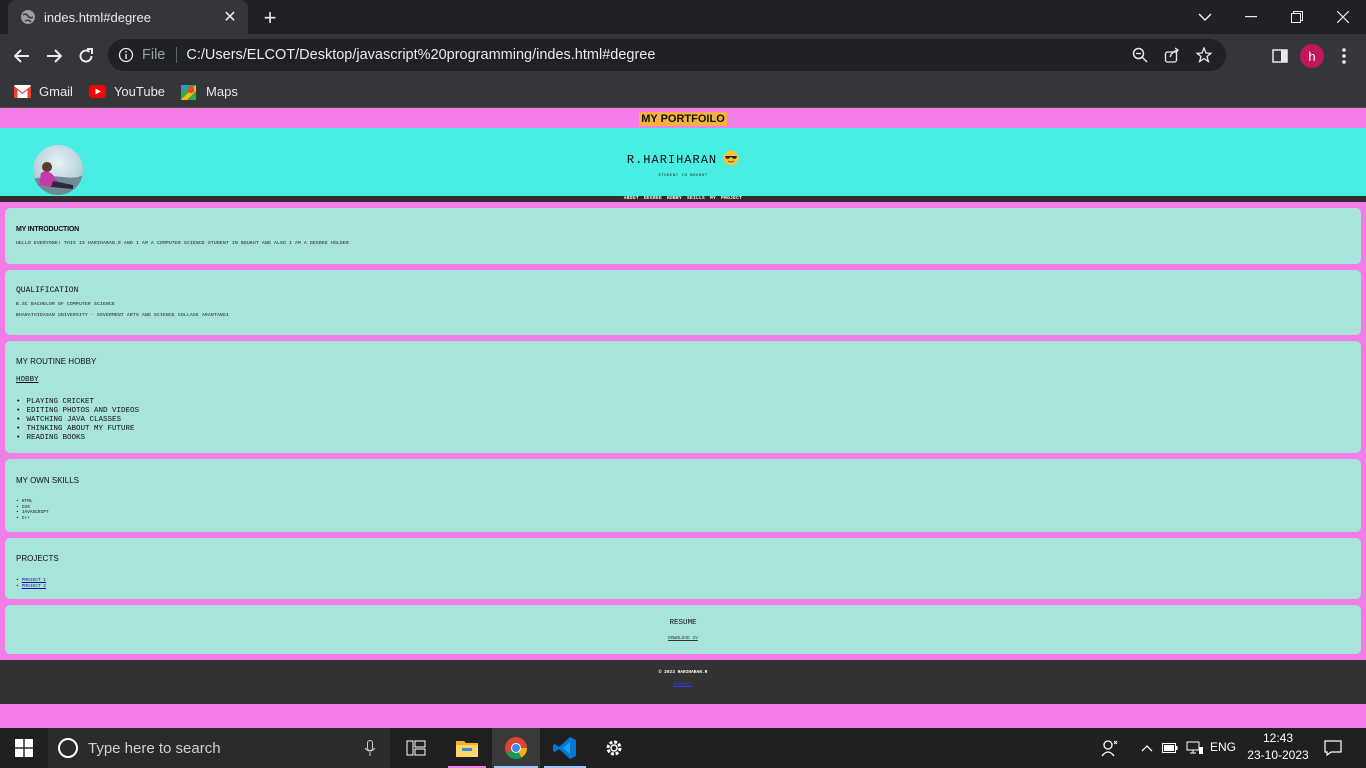 The width and height of the screenshot is (1366, 768). What do you see at coordinates (222, 91) in the screenshot?
I see `bookmark-label: Maps` at bounding box center [222, 91].